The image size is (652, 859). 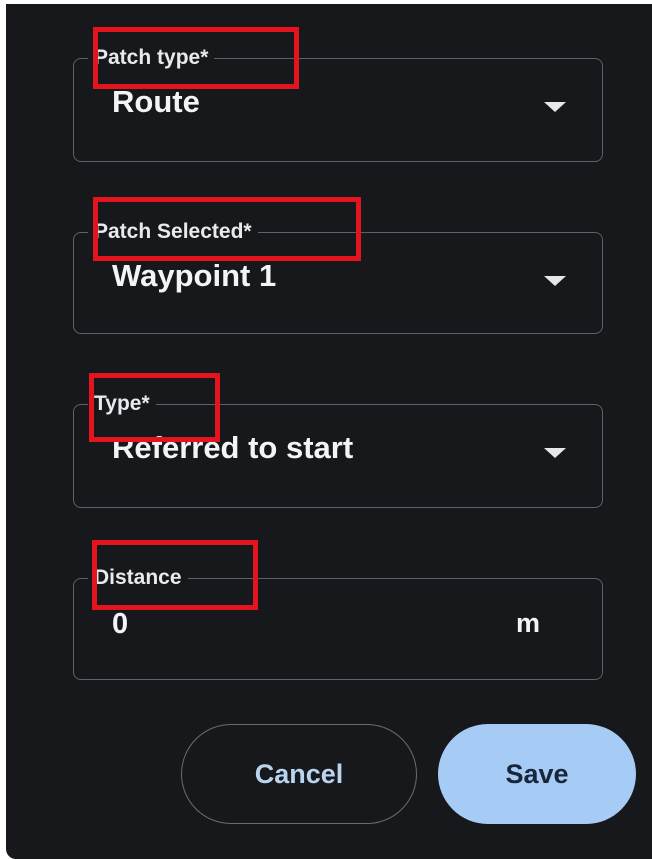 What do you see at coordinates (194, 275) in the screenshot?
I see `patch-selected-value: Waypoint 1` at bounding box center [194, 275].